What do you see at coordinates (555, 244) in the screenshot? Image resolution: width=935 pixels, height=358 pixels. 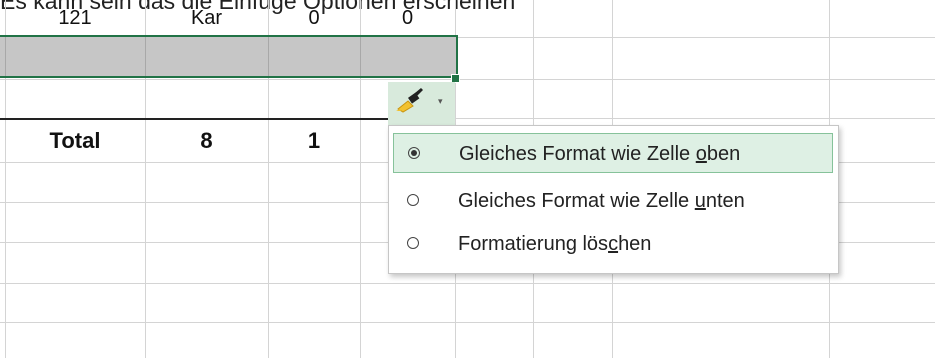 I see `menu-item-label: Formatierung löschen` at bounding box center [555, 244].